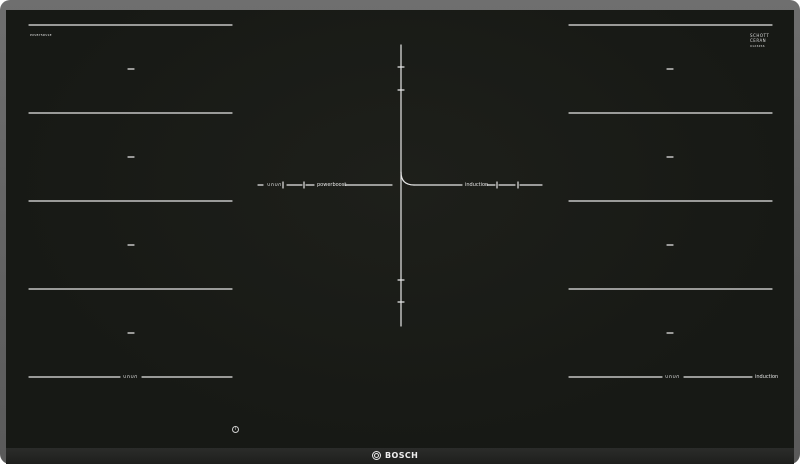  I want to click on glass-maker-text: SCHOTT CERAN, so click(760, 38).